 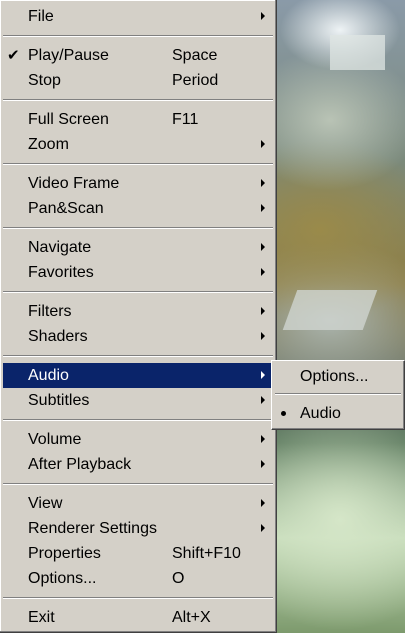 I want to click on submenu-item-audio-track: Audio, so click(x=338, y=413).